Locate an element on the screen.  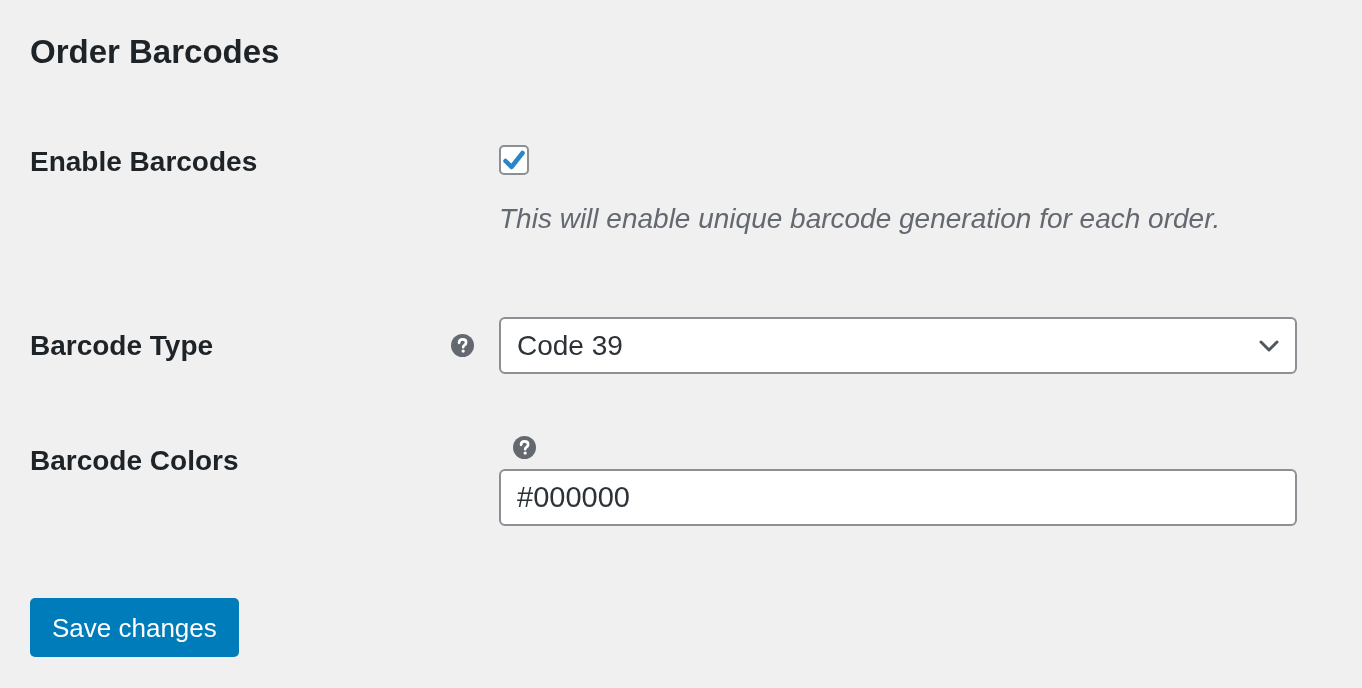
page-title: Order Barcodes is located at coordinates (155, 52).